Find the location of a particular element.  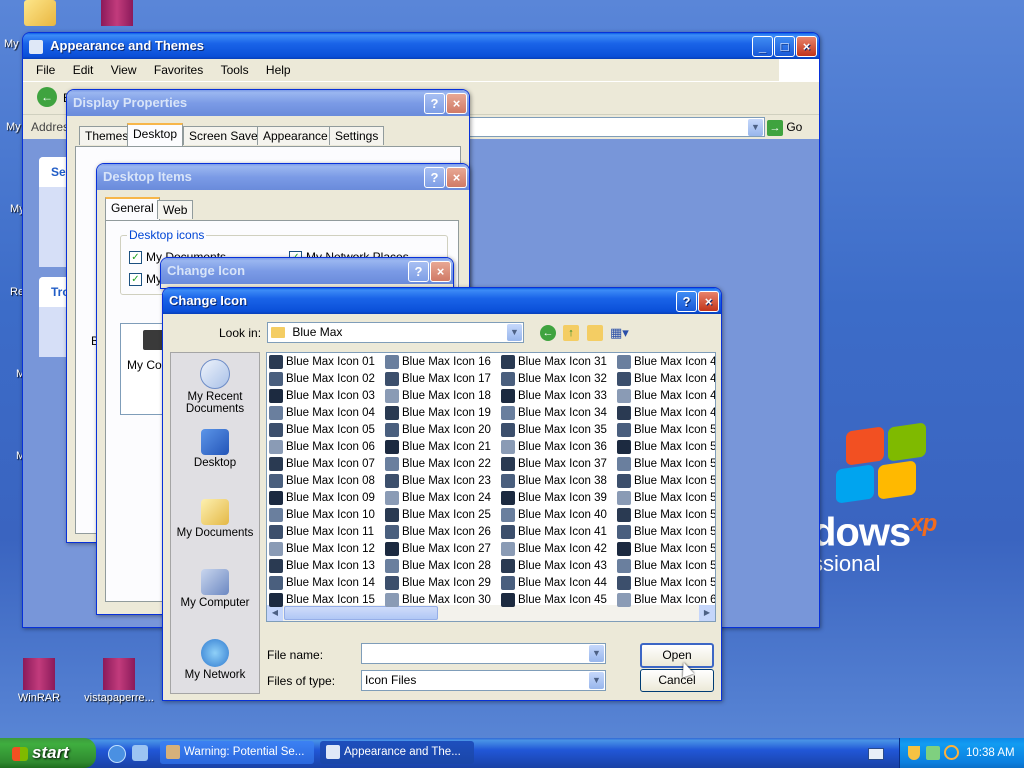

desktop-icon-winrar: WinRAR is located at coordinates (39, 681).